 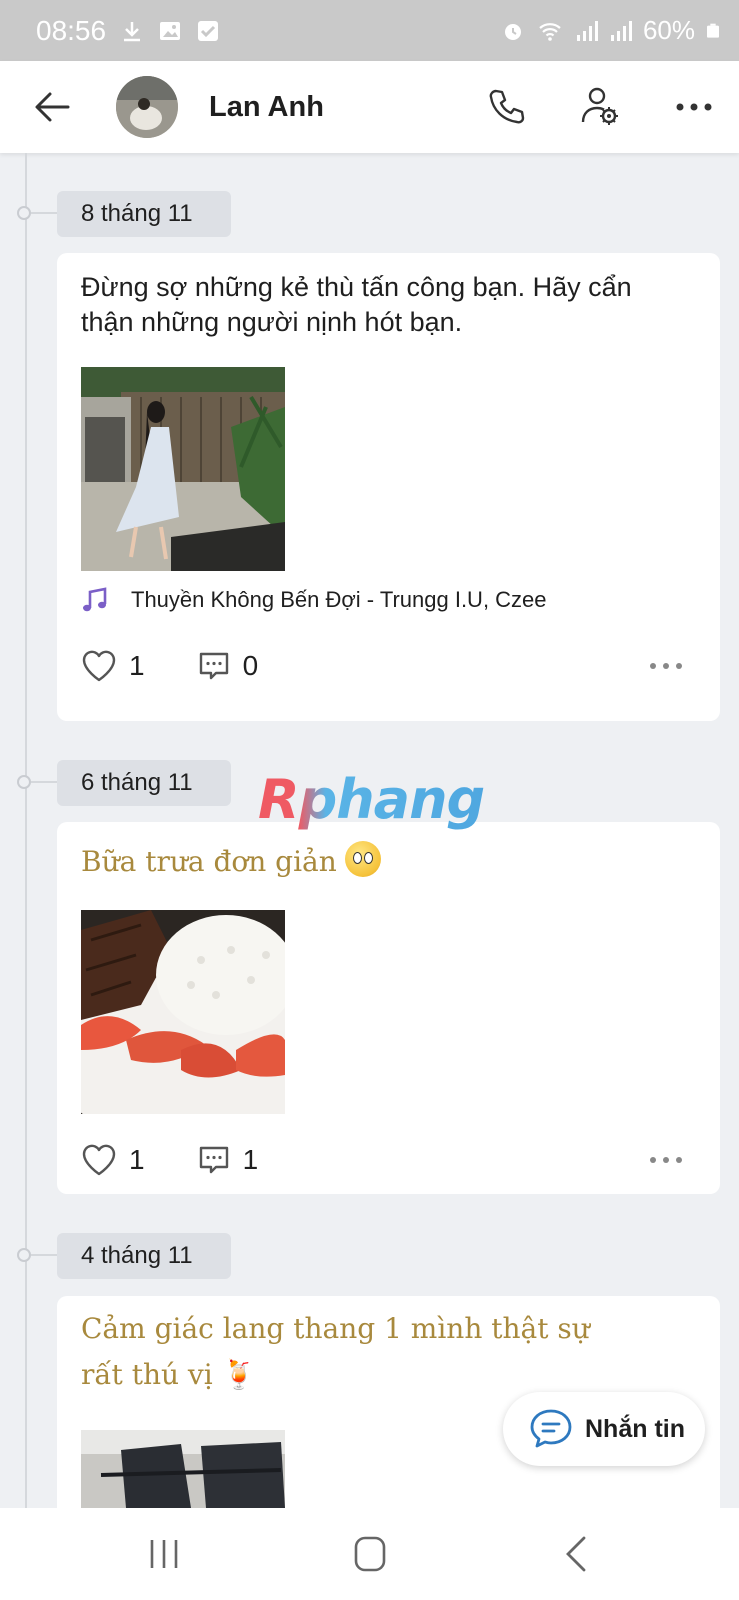 I want to click on status-time: 08:56, so click(x=71, y=30).